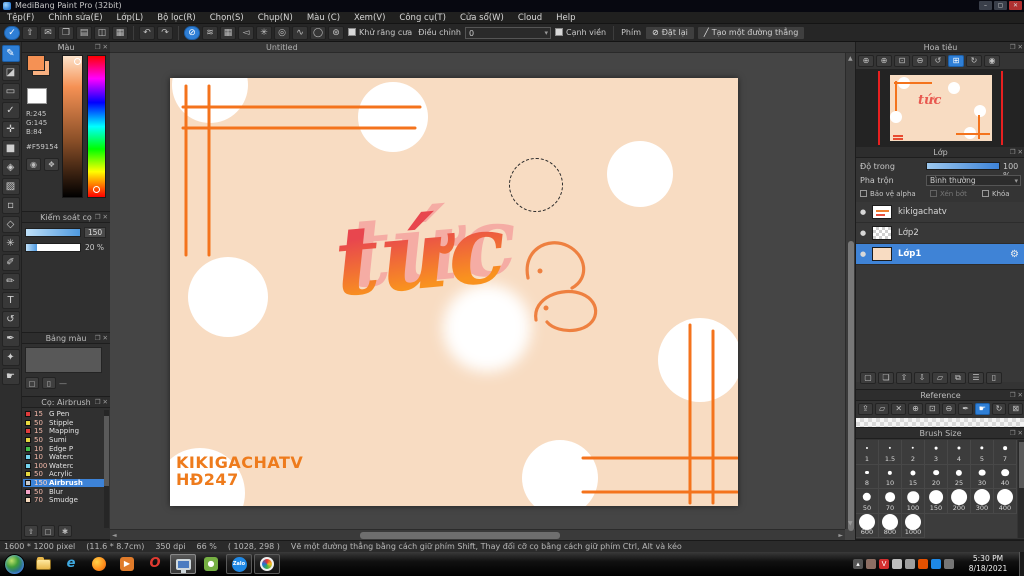  I want to click on taskbar-explorer, so click(43, 564).